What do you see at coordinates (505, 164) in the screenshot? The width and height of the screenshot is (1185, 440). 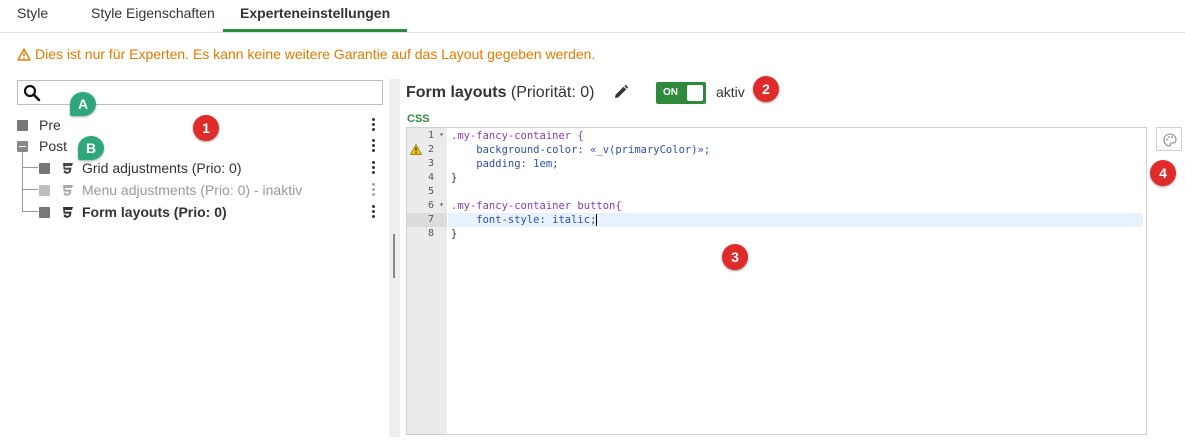 I see `code-line: padding: 1em;` at bounding box center [505, 164].